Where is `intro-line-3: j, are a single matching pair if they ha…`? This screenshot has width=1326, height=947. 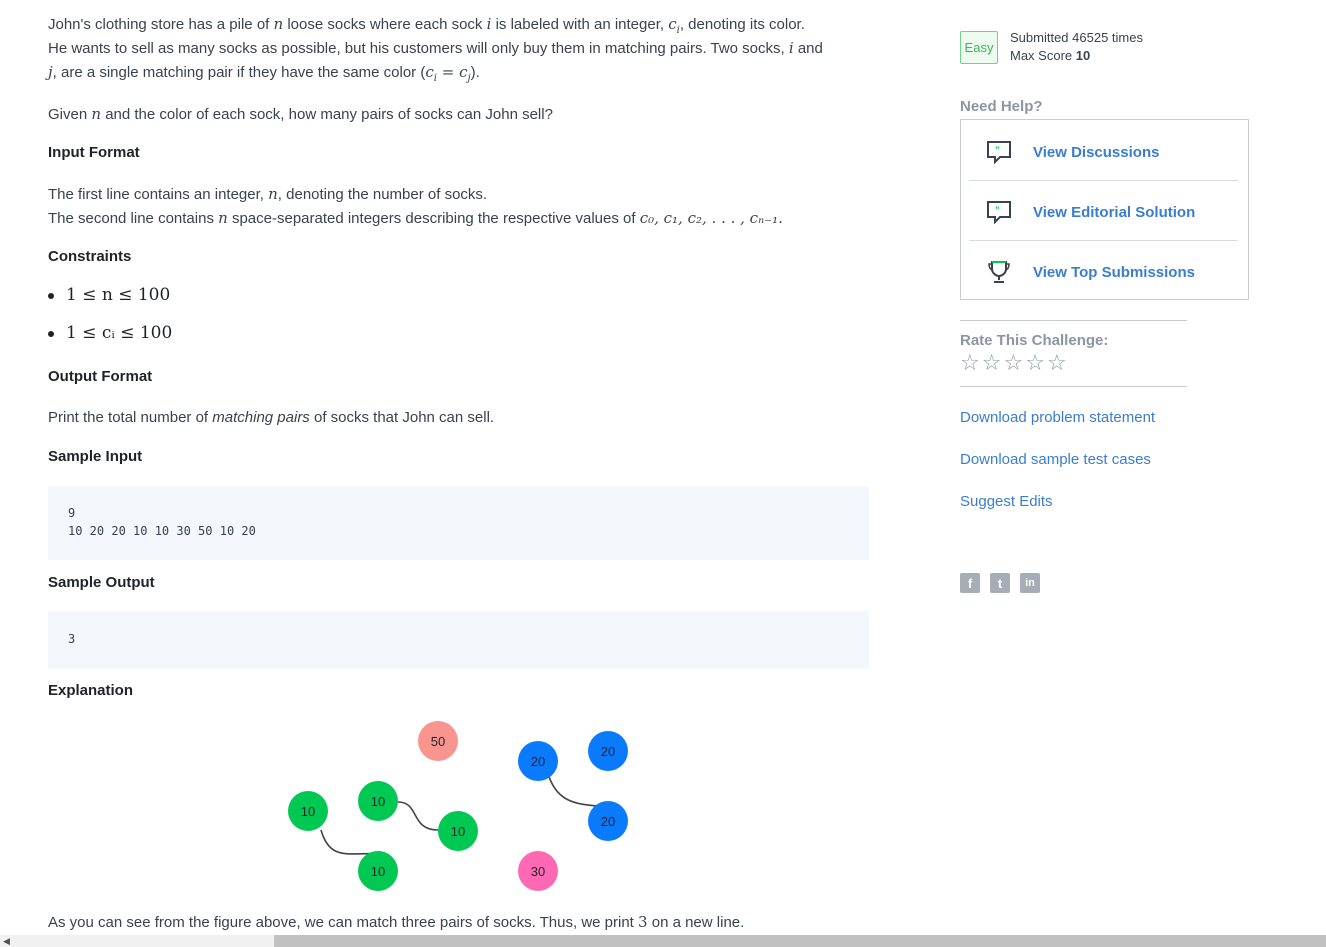
intro-line-3: j, are a single matching pair if they ha… is located at coordinates (264, 73).